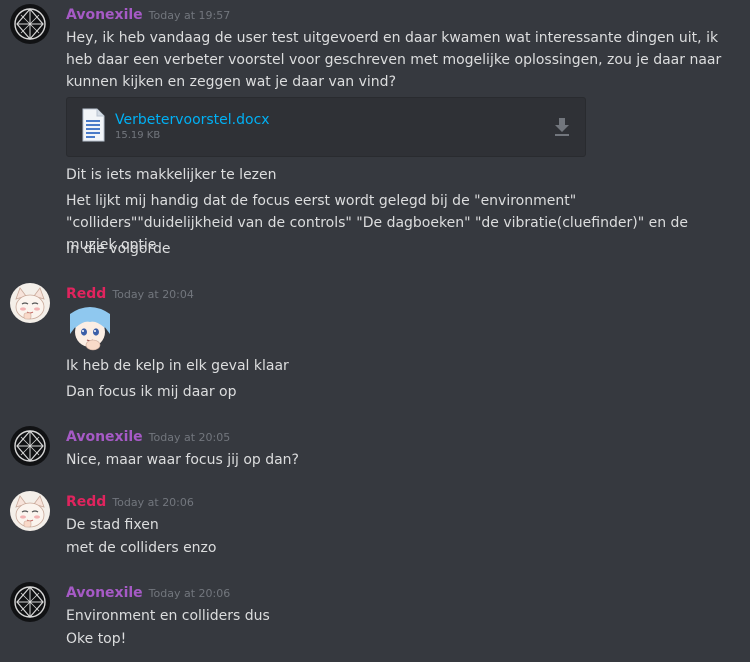 This screenshot has height=662, width=750. Describe the element at coordinates (403, 436) in the screenshot. I see `message-header: Avonexile Today at 20:05` at that location.